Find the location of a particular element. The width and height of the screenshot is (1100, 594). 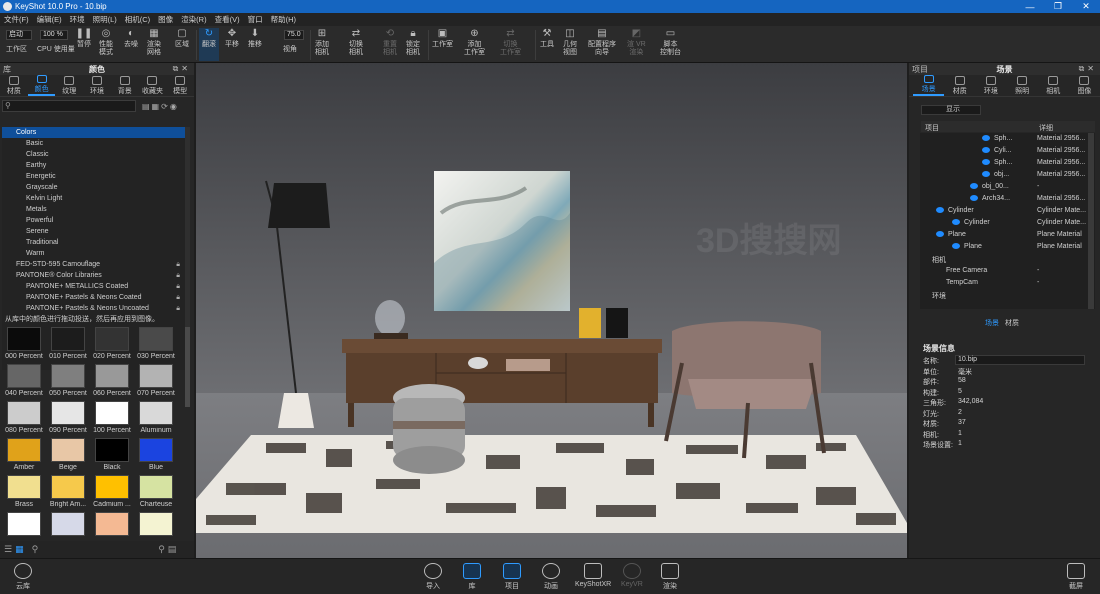

lock-camera-button: 🔒︎ 锁定 相机 is located at coordinates (413, 42).